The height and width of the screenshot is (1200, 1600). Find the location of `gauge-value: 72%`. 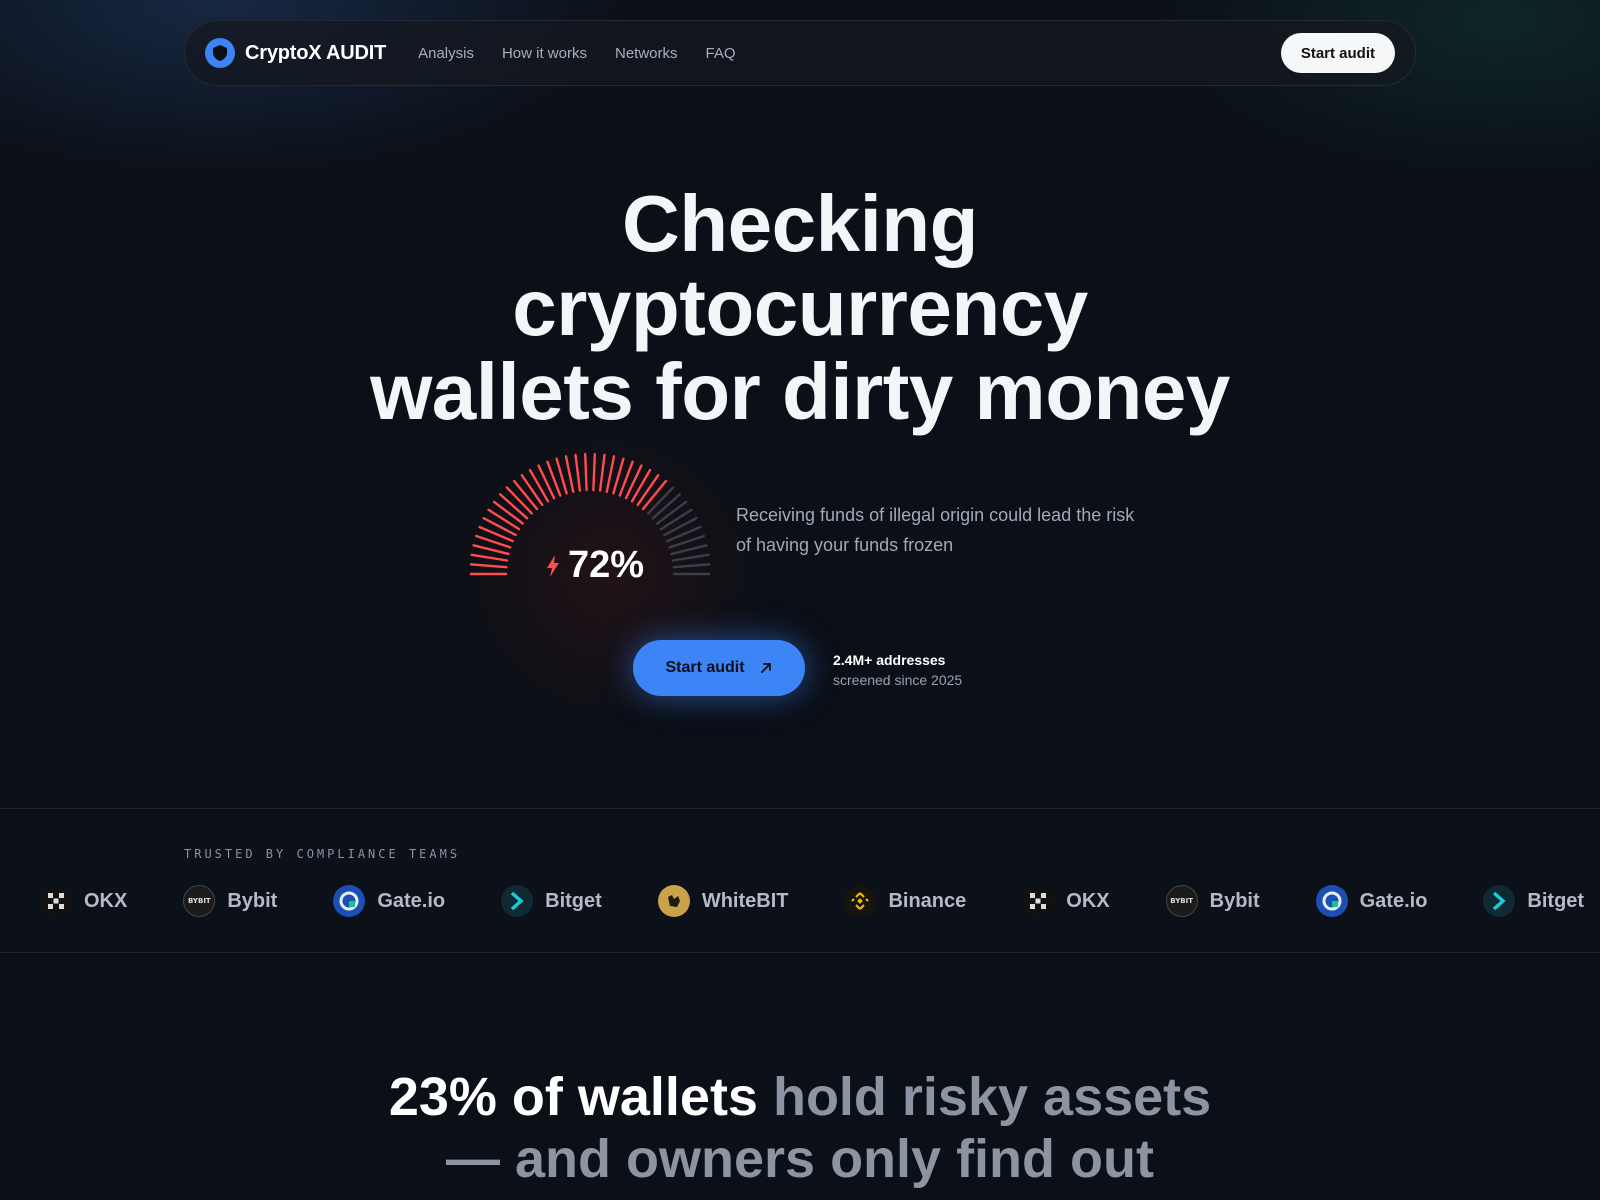

gauge-value: 72% is located at coordinates (606, 565).